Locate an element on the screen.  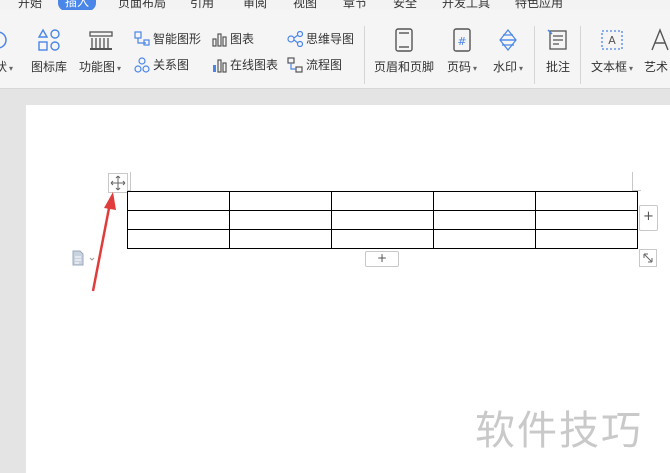
watermark-text: 软件技巧 is located at coordinates (559, 431).